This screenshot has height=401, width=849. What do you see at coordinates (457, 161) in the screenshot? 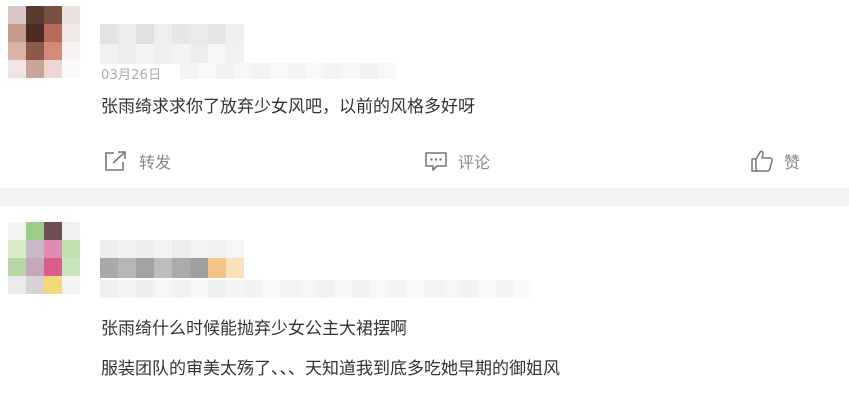
I see `comment-button: 评论` at bounding box center [457, 161].